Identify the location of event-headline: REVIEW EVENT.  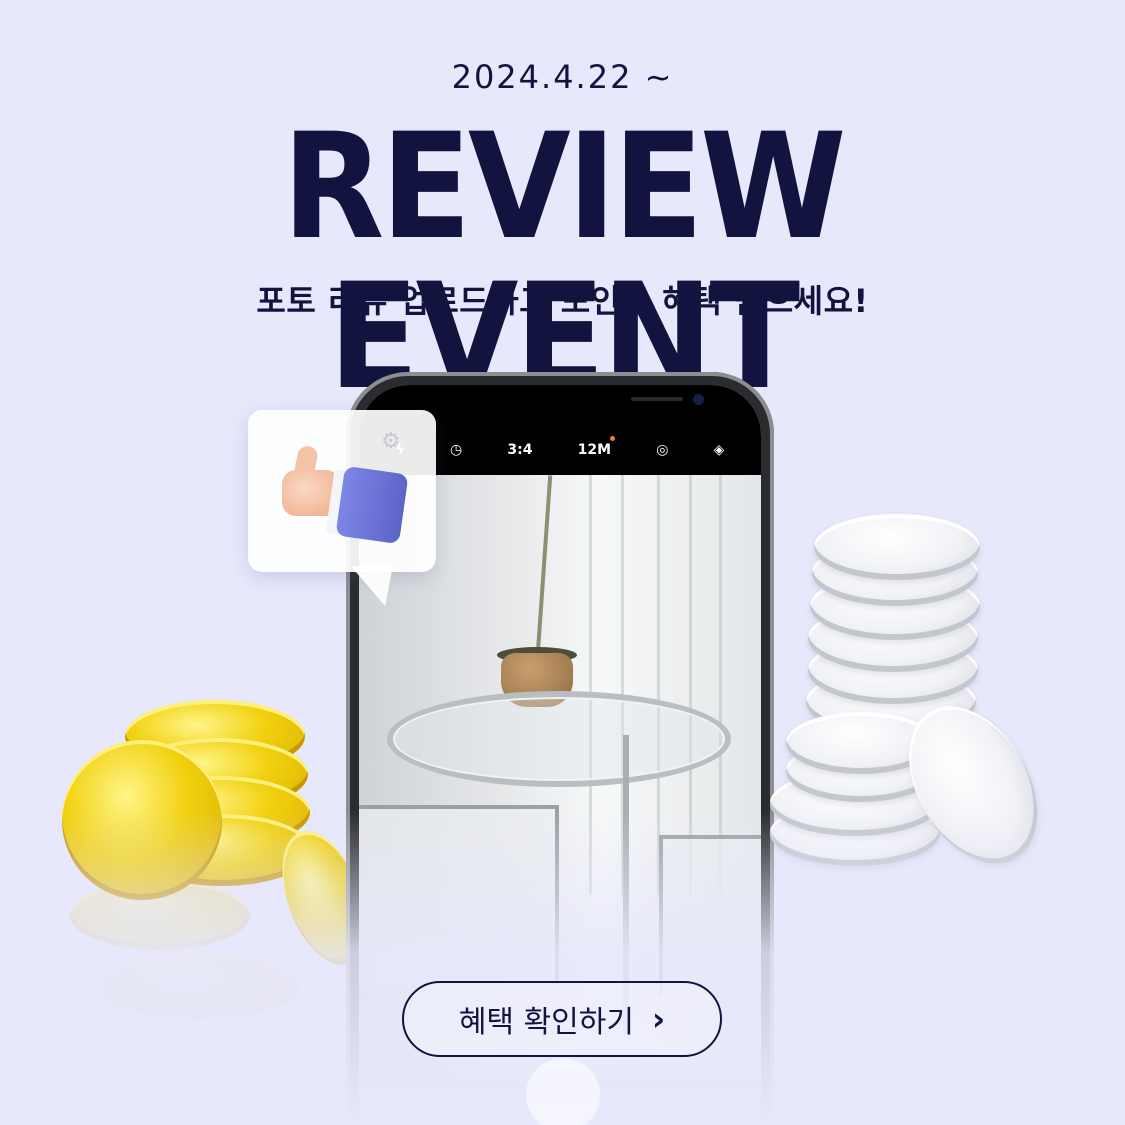
(564, 262).